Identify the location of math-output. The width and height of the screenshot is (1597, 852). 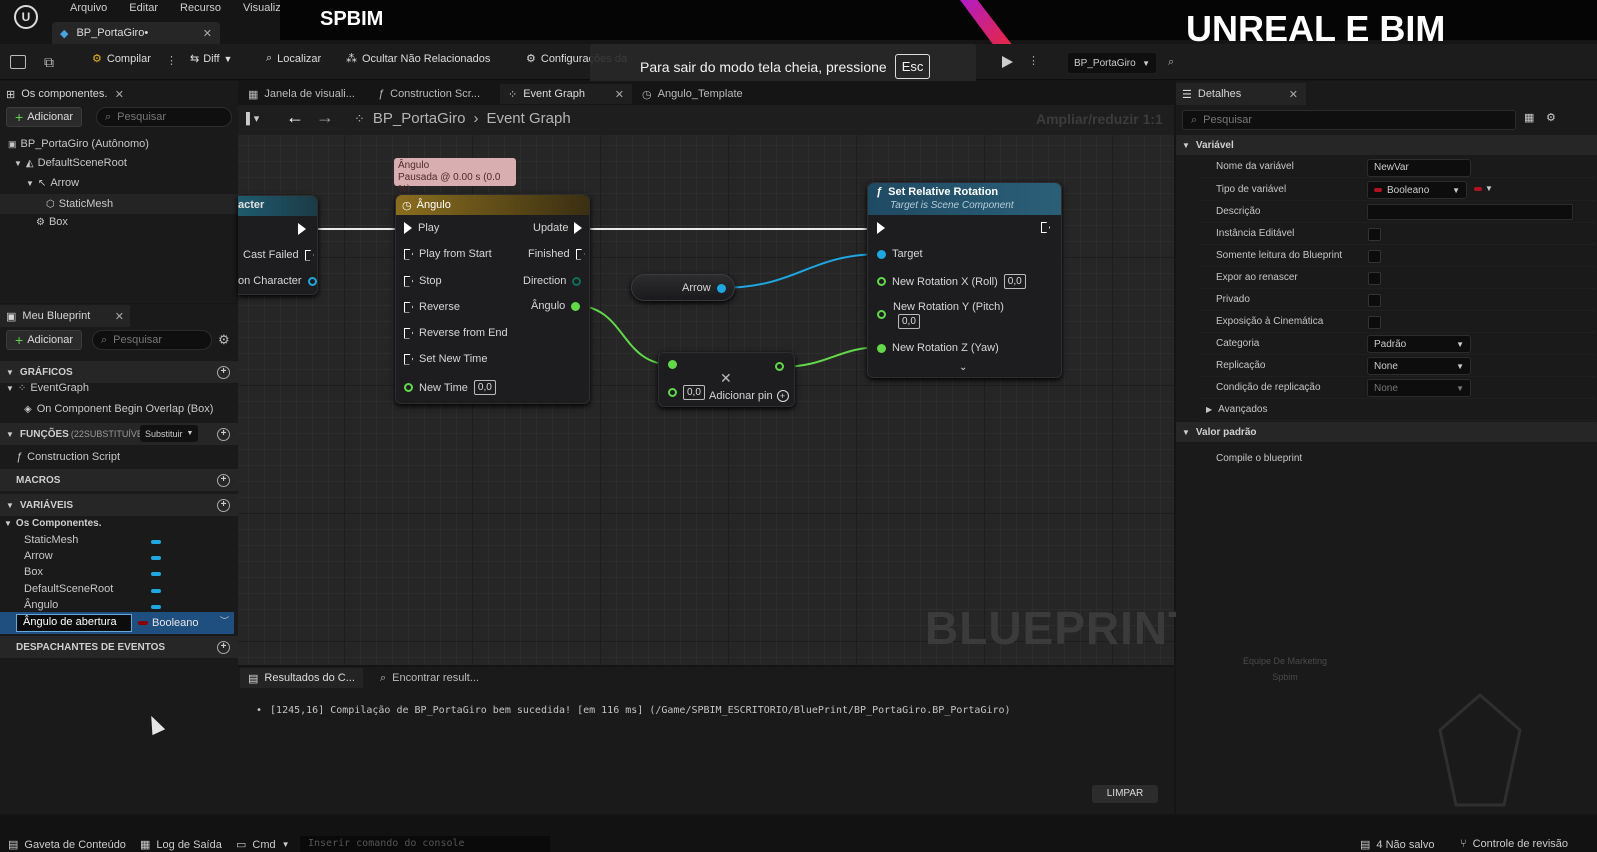
(779, 366).